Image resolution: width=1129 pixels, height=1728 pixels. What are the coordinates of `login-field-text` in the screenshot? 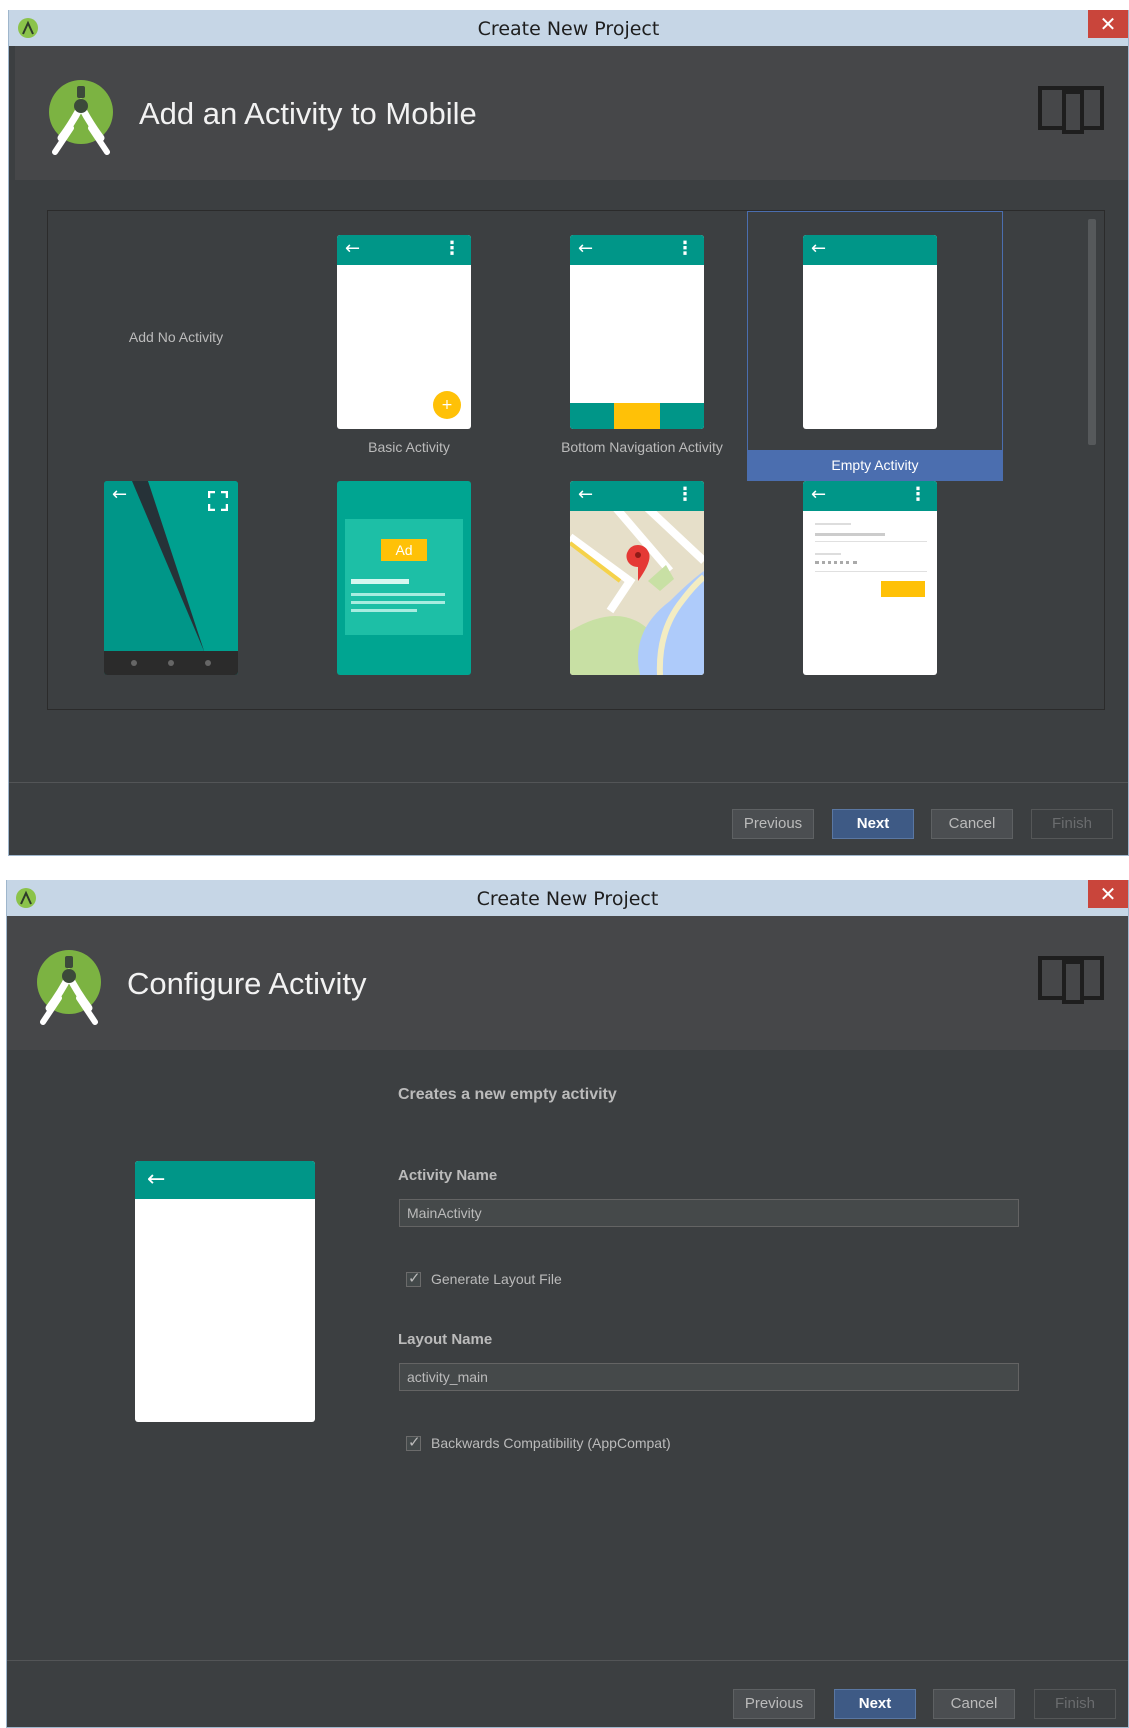 It's located at (850, 534).